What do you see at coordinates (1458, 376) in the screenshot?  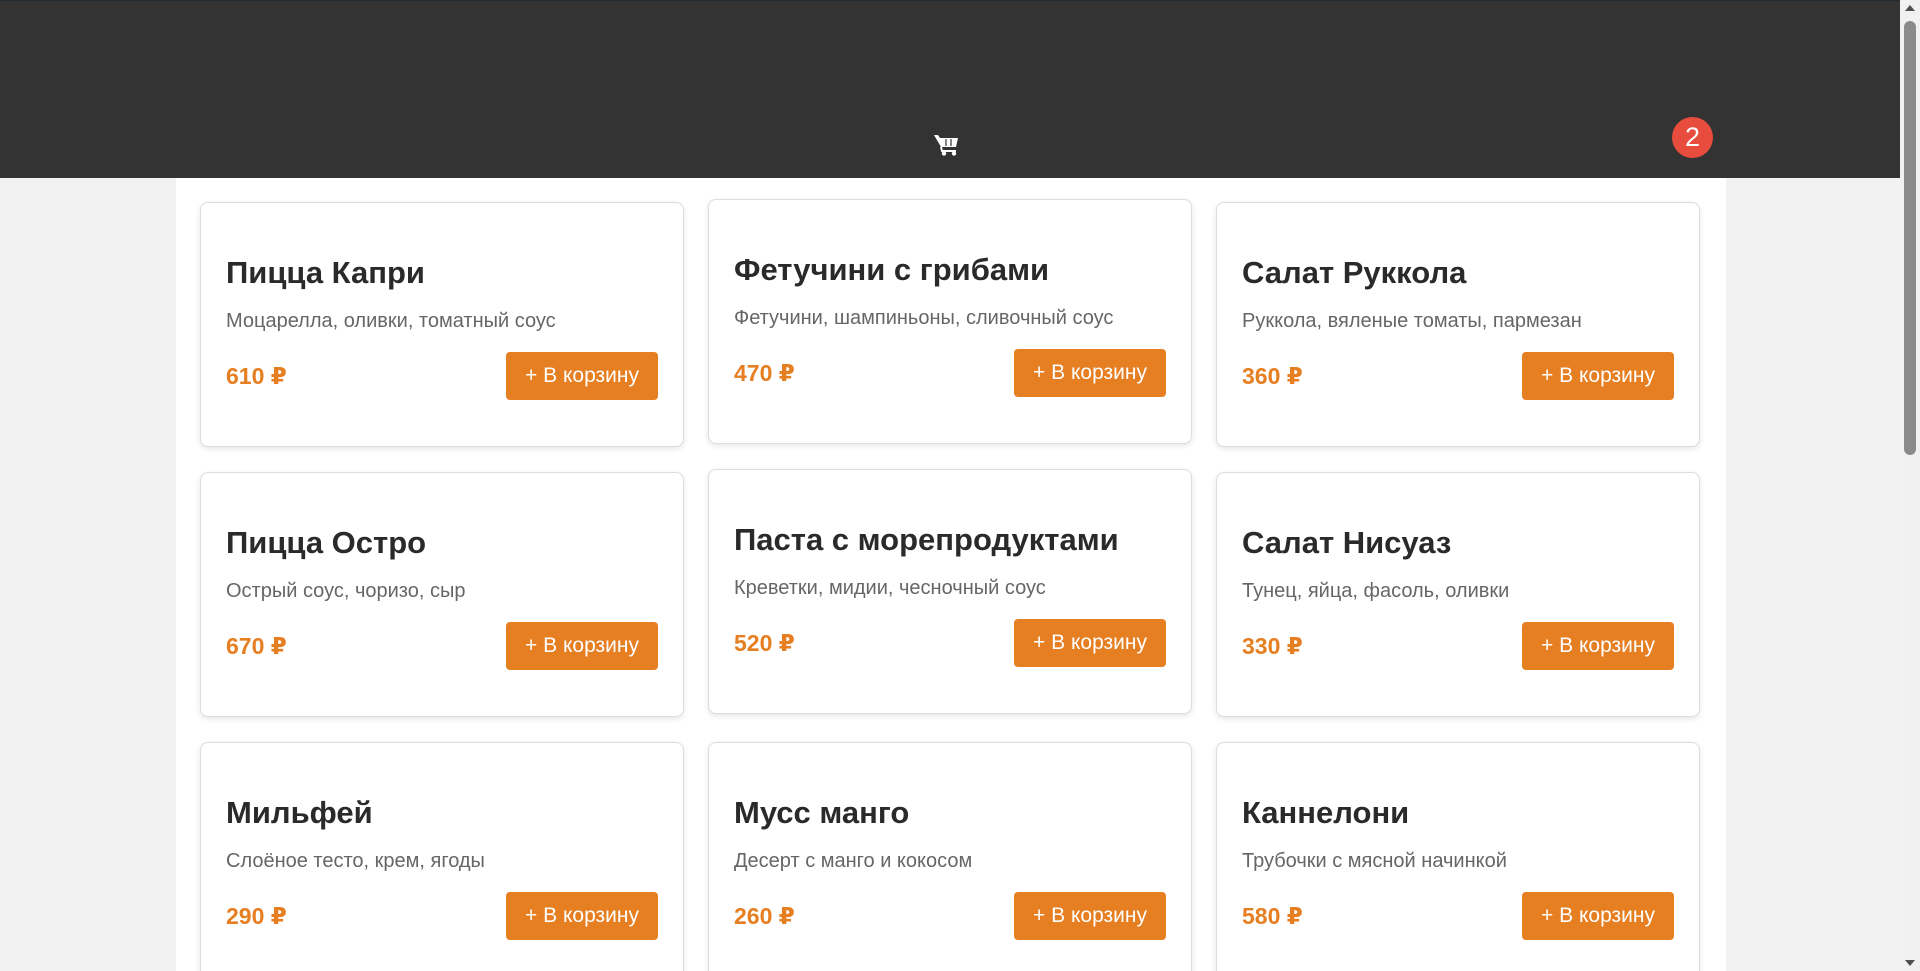 I see `card-footer: 360 ₽ + В корзину` at bounding box center [1458, 376].